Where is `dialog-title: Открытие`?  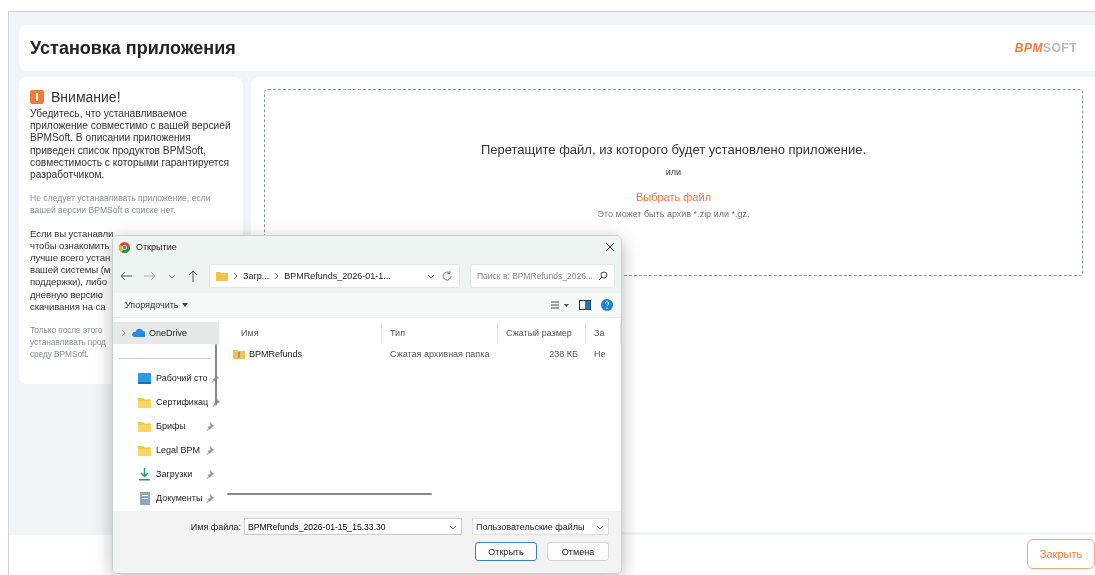
dialog-title: Открытие is located at coordinates (157, 247).